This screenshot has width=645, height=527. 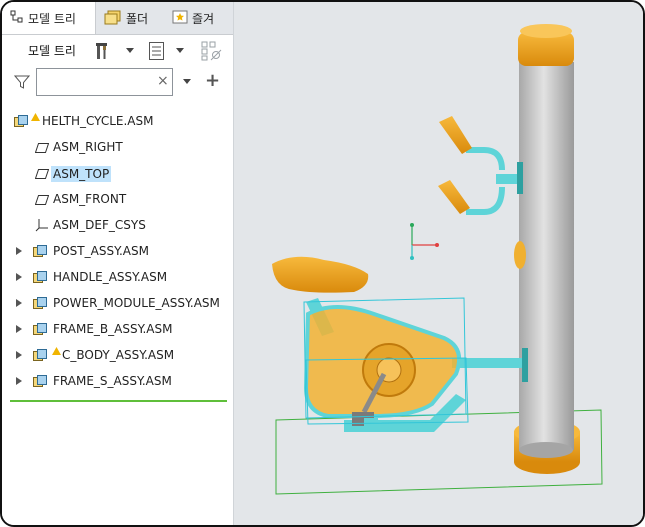 I want to click on tree-item-label: ASM_RIGHT, so click(x=88, y=147).